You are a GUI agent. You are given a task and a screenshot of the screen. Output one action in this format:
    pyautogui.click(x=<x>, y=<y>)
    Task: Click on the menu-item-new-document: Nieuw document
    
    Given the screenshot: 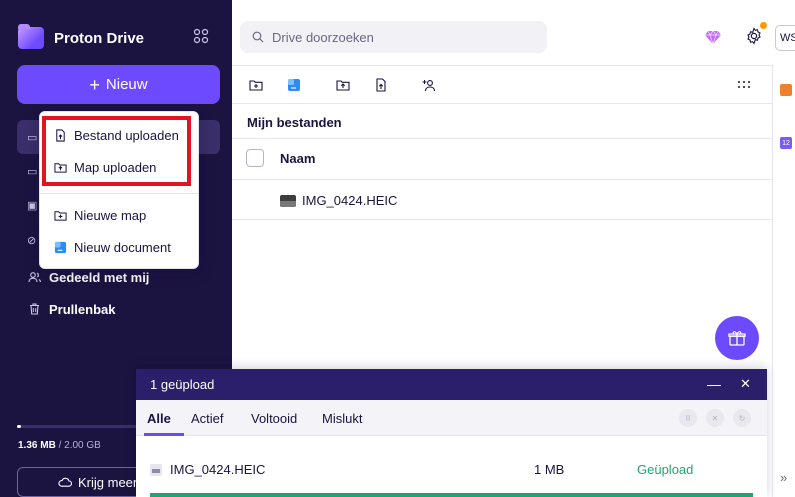 What is the action you would take?
    pyautogui.click(x=112, y=247)
    